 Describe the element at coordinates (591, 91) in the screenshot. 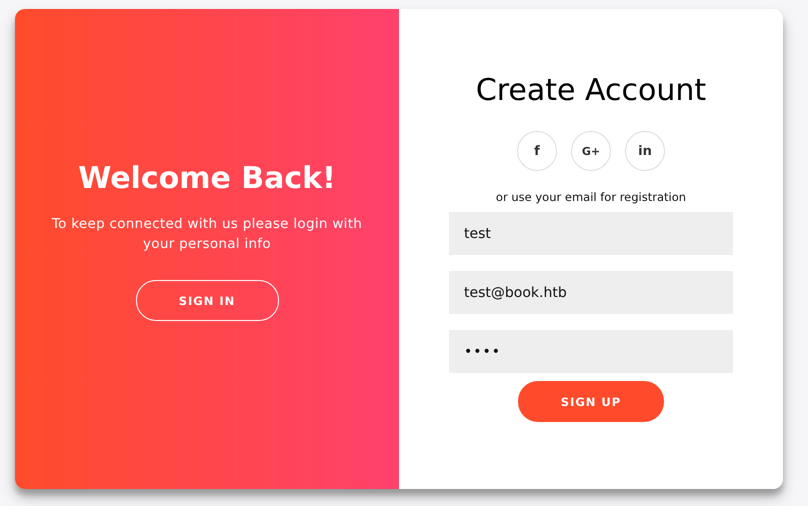

I see `form-title: Create Account` at that location.